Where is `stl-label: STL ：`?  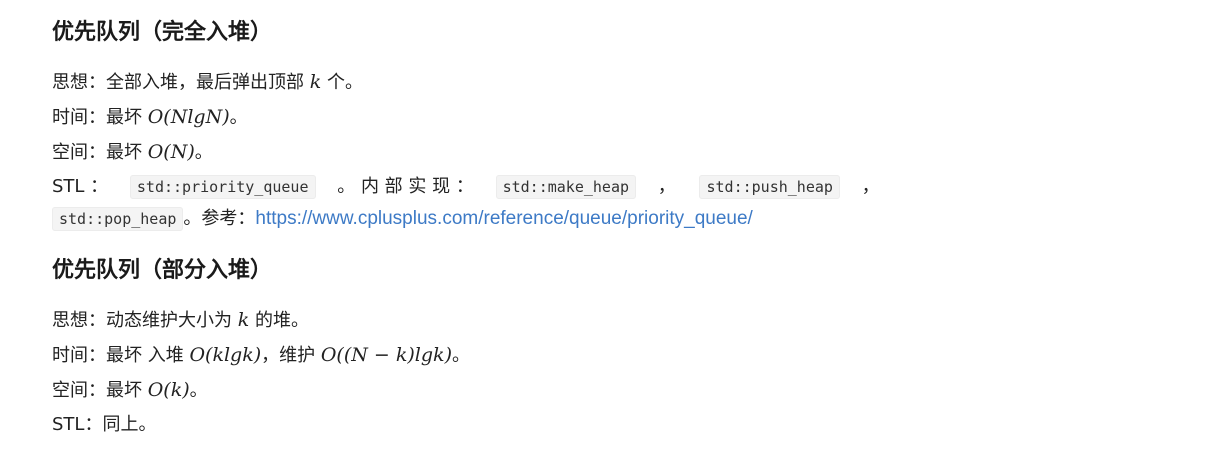
stl-label: STL ： is located at coordinates (80, 186).